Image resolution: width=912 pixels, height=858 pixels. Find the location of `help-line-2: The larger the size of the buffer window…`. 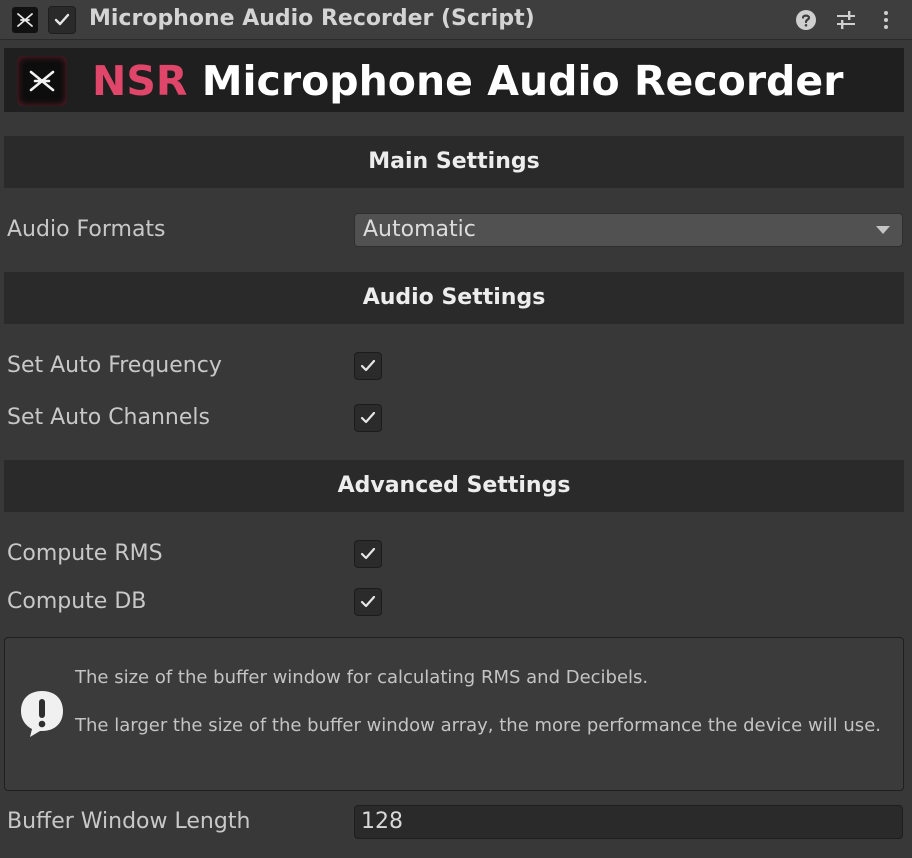

help-line-2: The larger the size of the buffer window… is located at coordinates (478, 725).